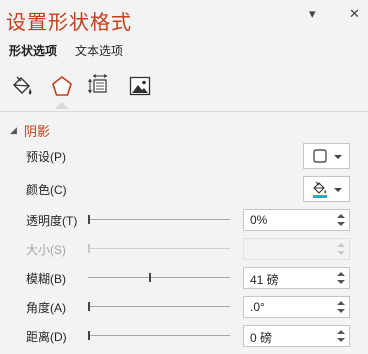 This screenshot has width=368, height=354. I want to click on distance-value: 0 磅, so click(261, 338).